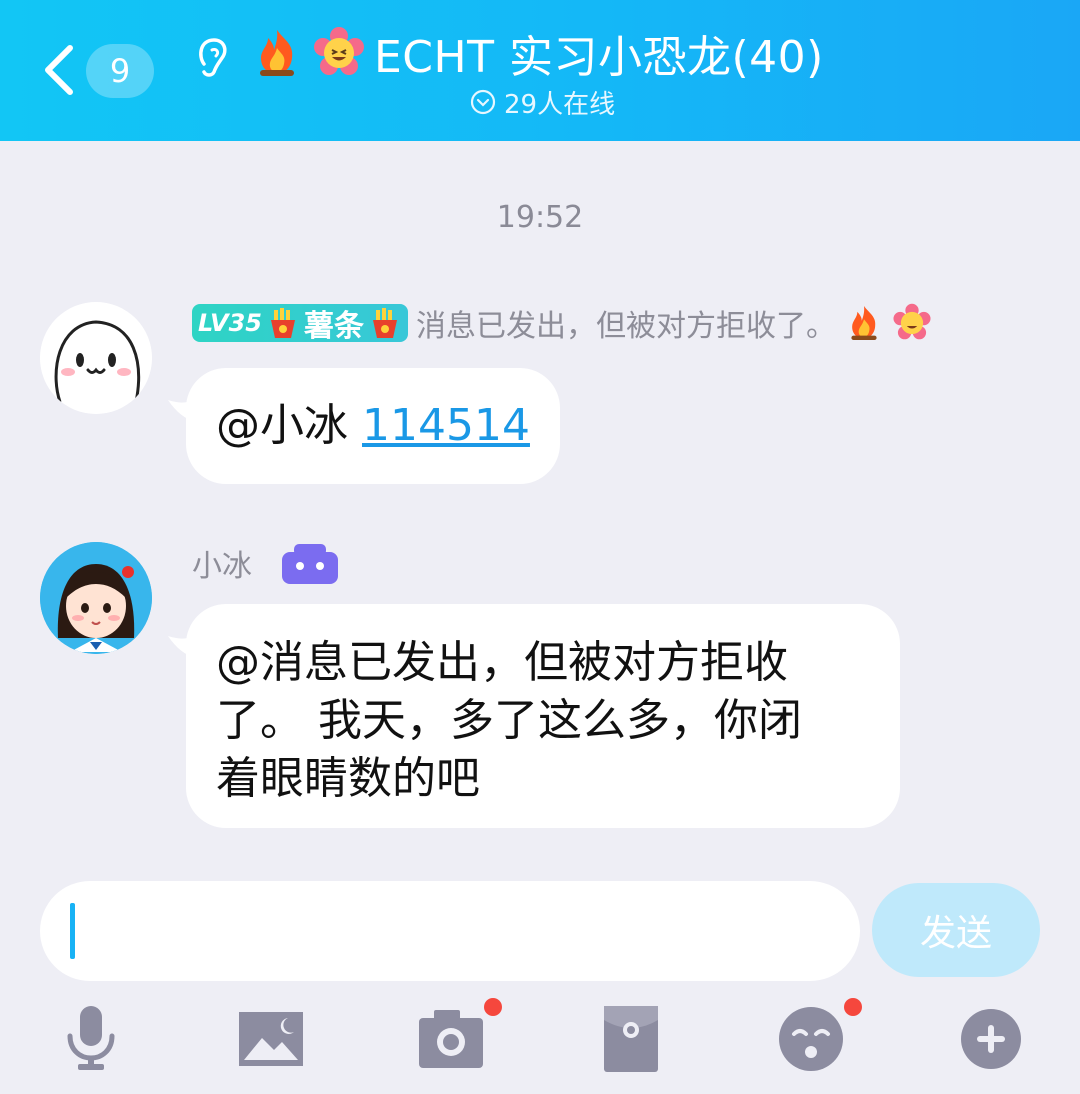  Describe the element at coordinates (446, 425) in the screenshot. I see `message-link: 114514` at that location.